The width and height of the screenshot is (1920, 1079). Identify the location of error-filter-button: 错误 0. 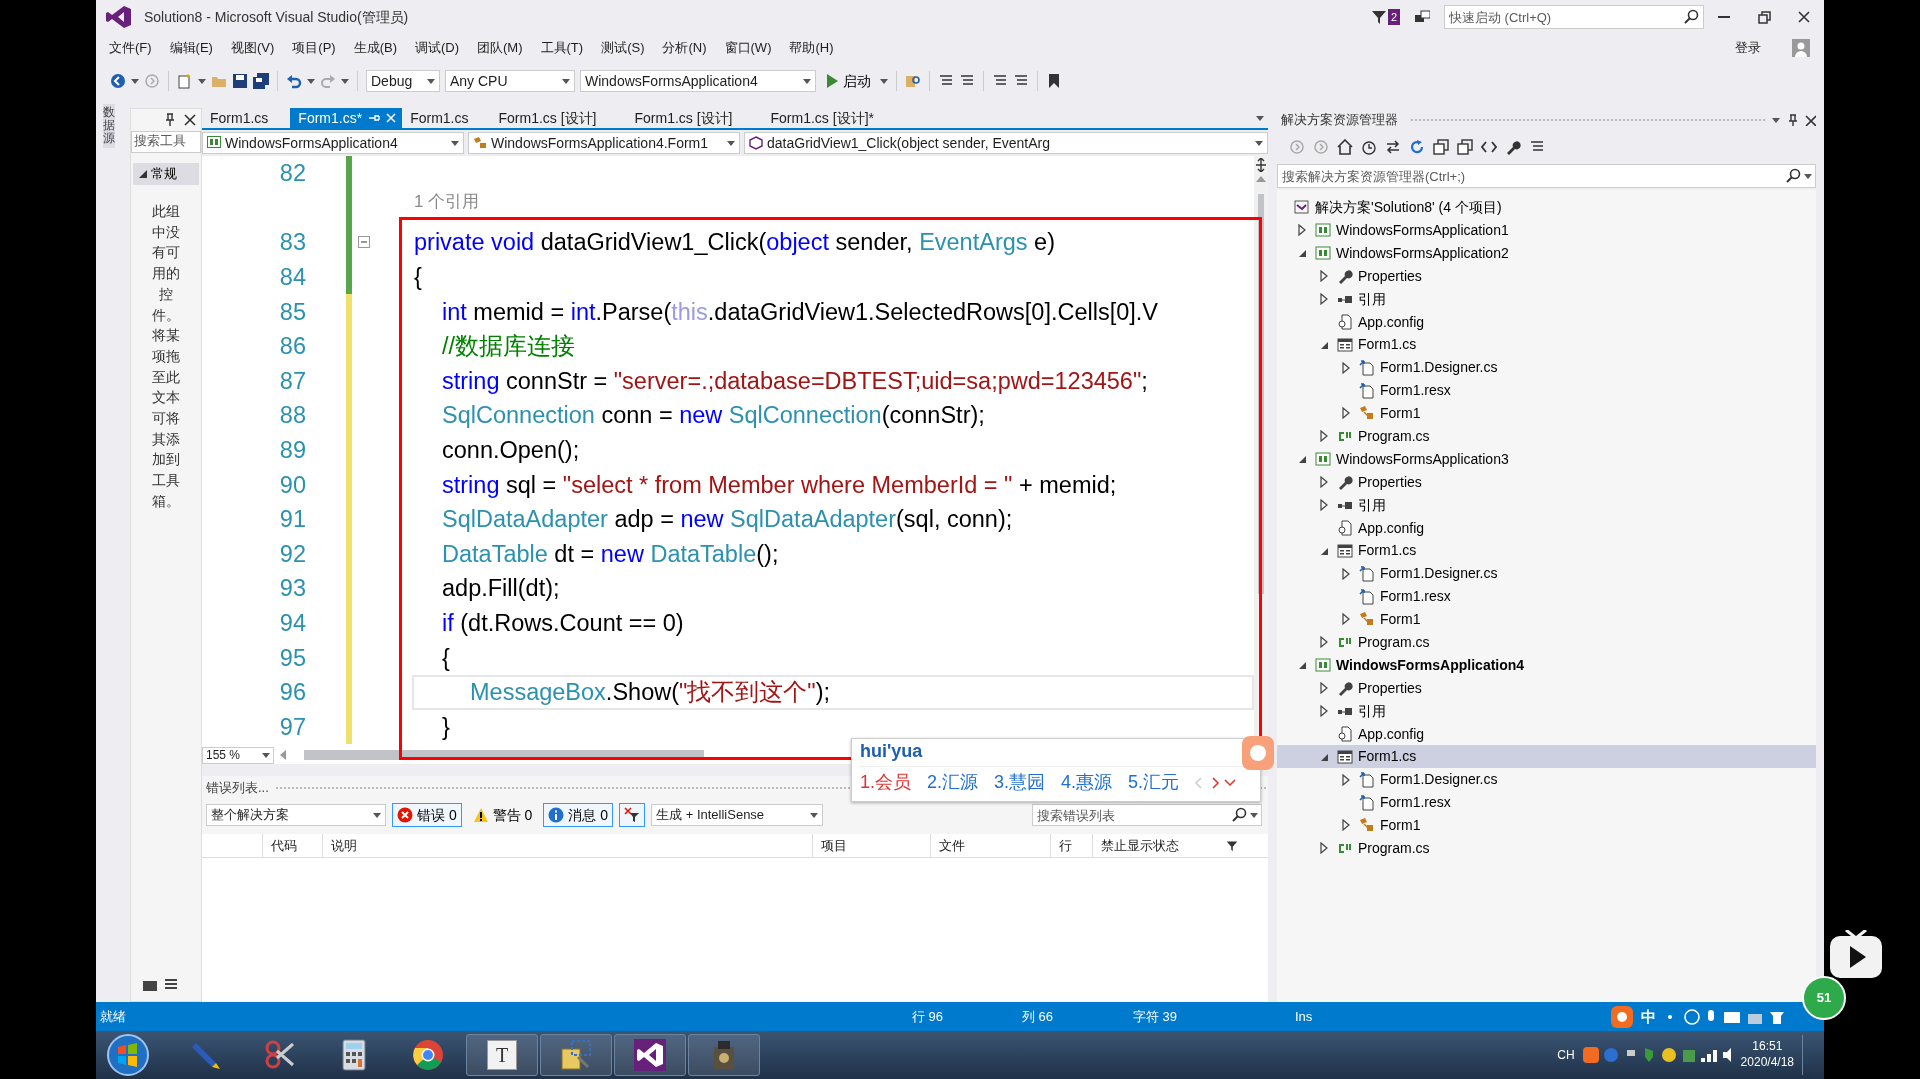
(427, 815).